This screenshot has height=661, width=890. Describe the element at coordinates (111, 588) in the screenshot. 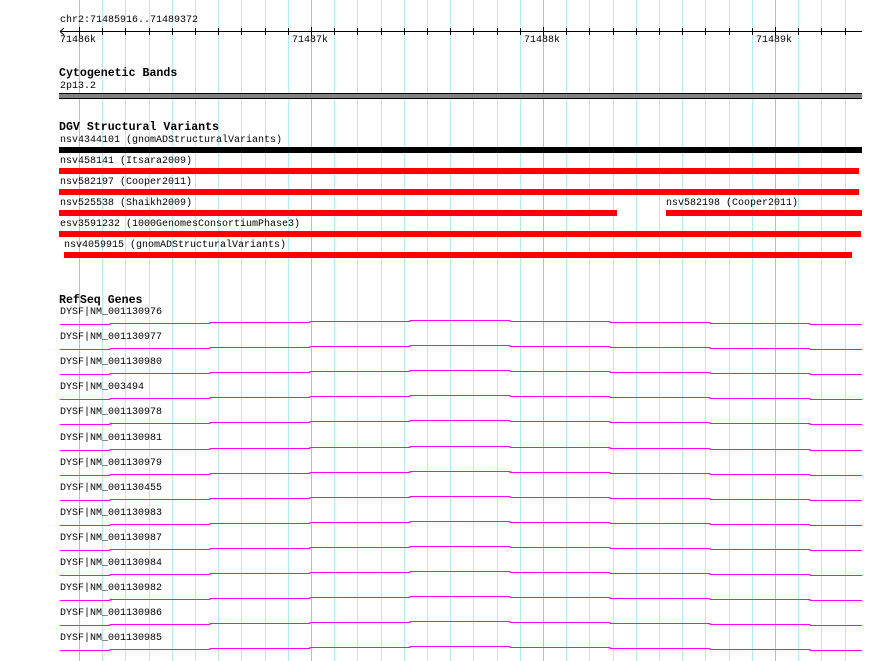

I see `gene-label: DYSF|NM_001130982` at that location.